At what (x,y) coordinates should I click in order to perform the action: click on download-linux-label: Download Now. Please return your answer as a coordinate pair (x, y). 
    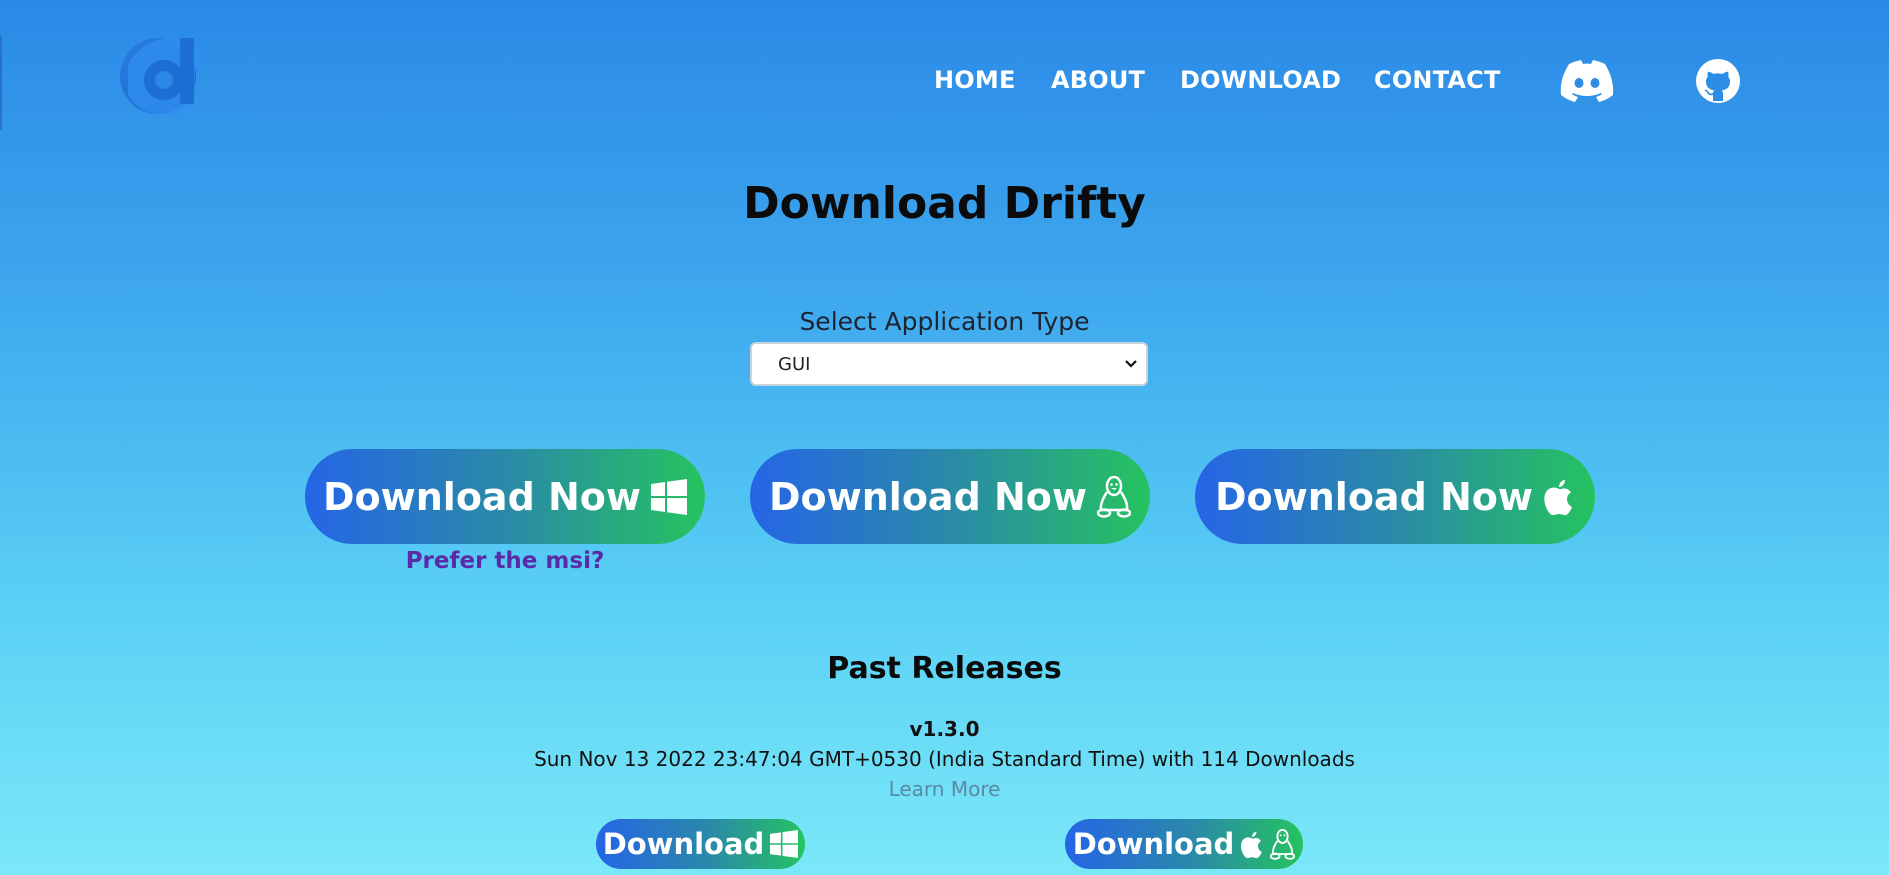
    Looking at the image, I should click on (928, 496).